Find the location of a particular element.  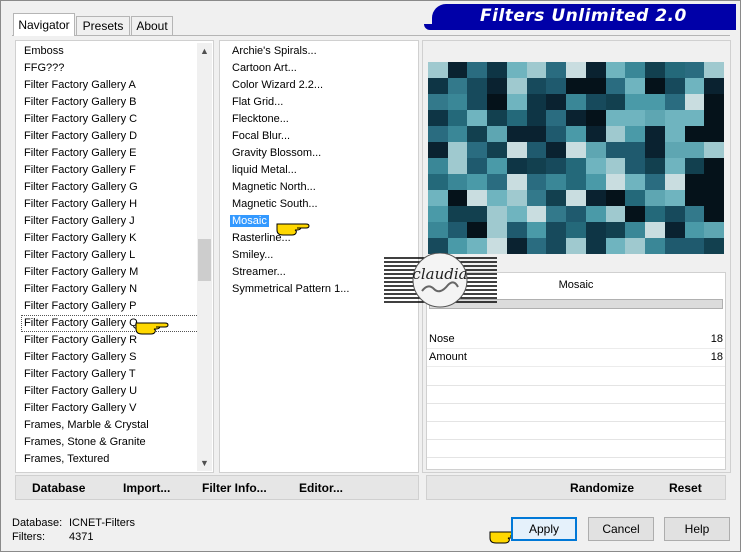

help-button: Help is located at coordinates (697, 529).